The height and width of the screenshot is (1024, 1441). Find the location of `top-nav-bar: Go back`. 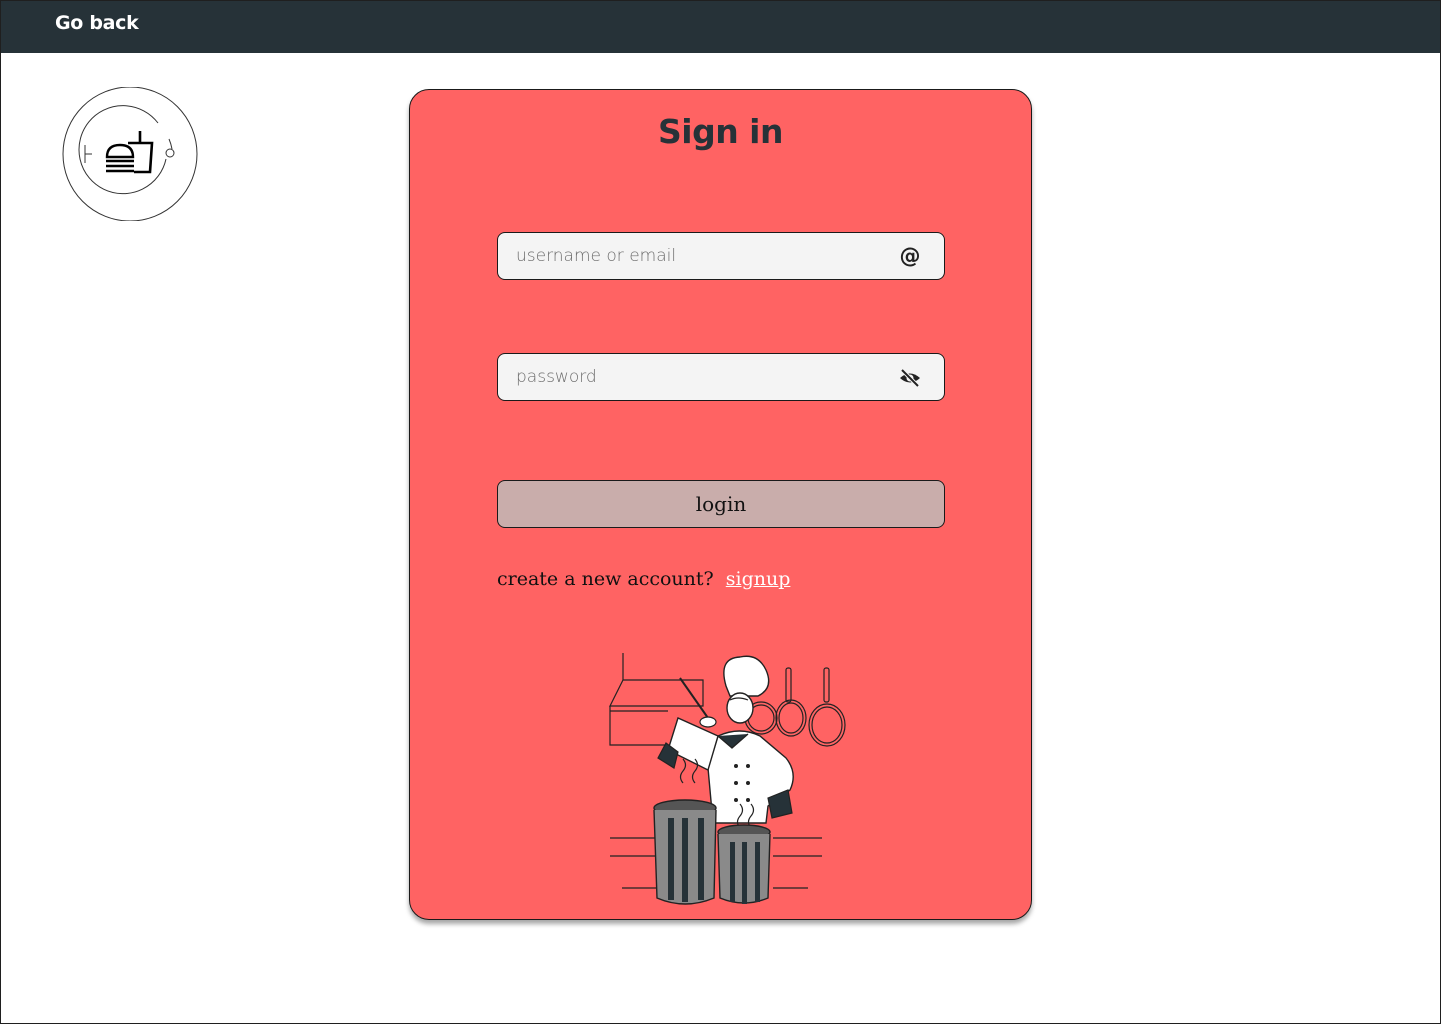

top-nav-bar: Go back is located at coordinates (720, 26).